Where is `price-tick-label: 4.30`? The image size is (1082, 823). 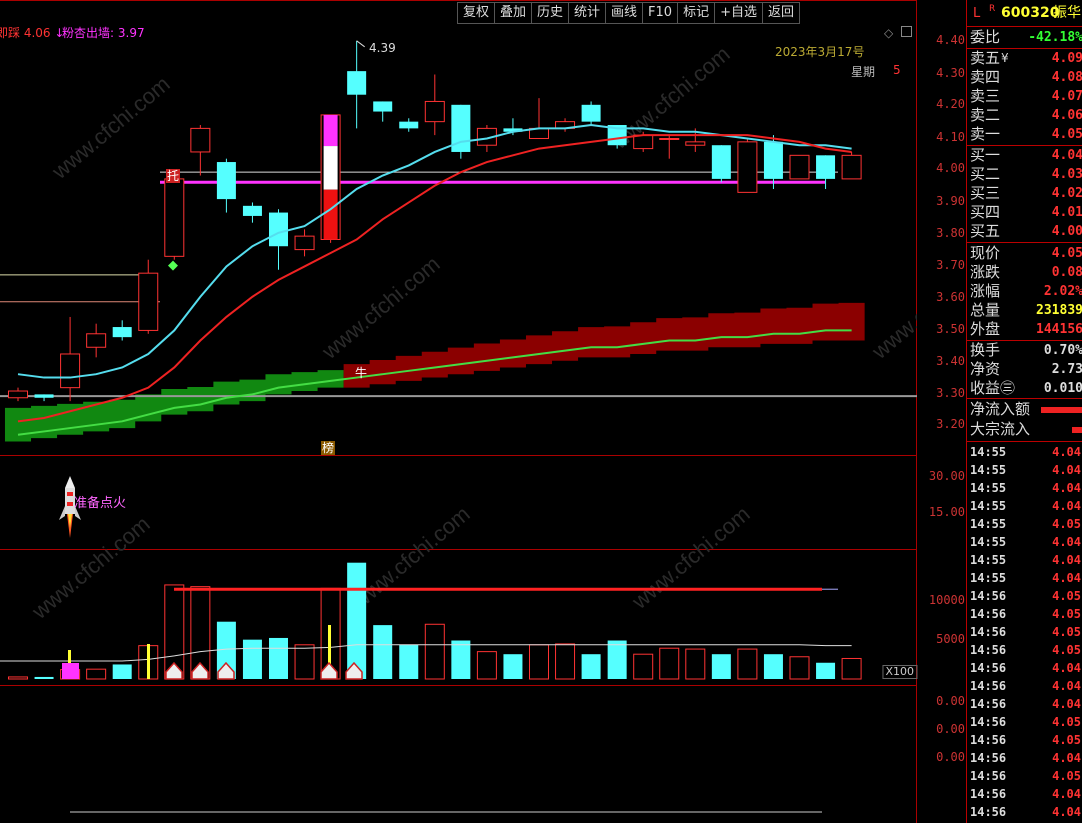
price-tick-label: 4.30 is located at coordinates (950, 73).